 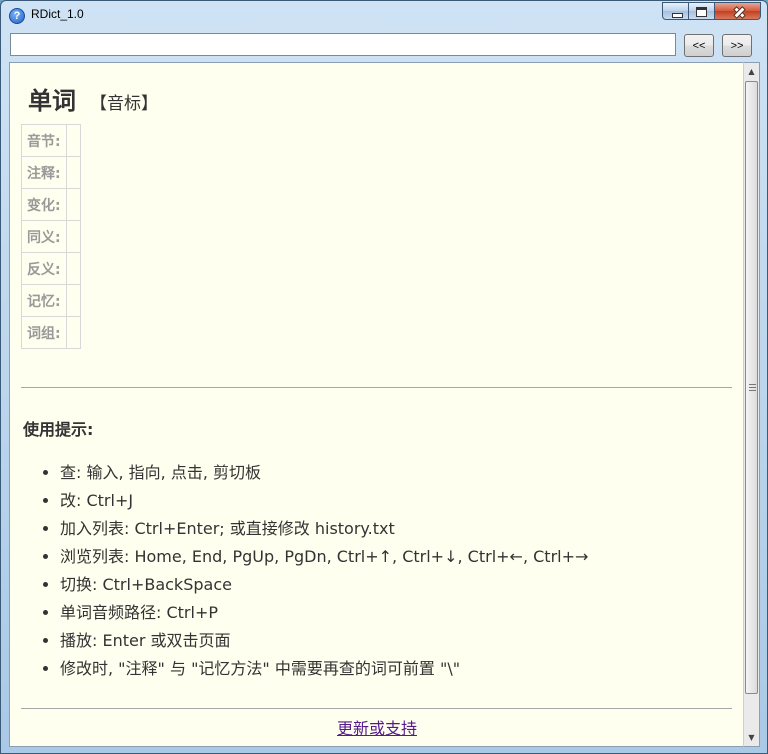 What do you see at coordinates (384, 15) in the screenshot?
I see `title-bar: ? RDict_1.0` at bounding box center [384, 15].